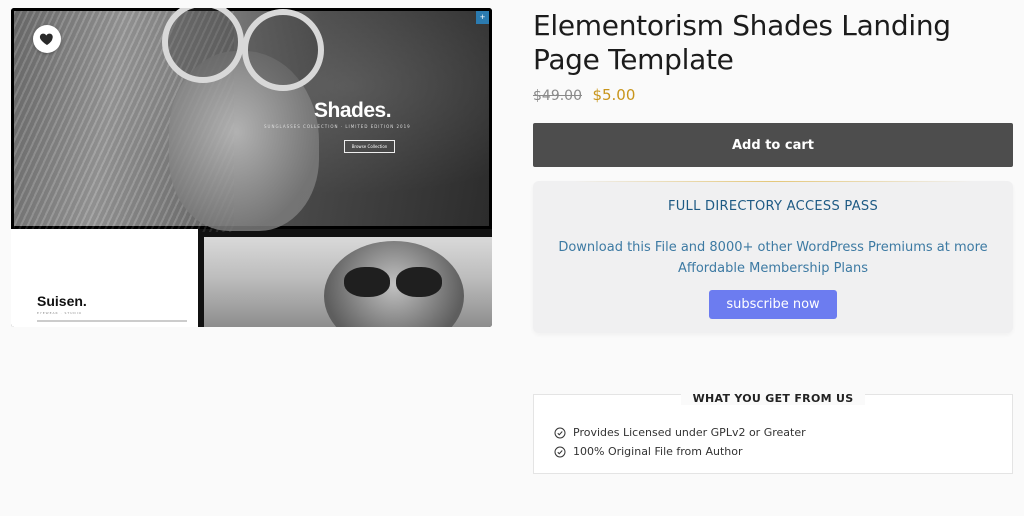 The image size is (1024, 516). Describe the element at coordinates (658, 451) in the screenshot. I see `benefit-label: 100% Original File from Author` at that location.